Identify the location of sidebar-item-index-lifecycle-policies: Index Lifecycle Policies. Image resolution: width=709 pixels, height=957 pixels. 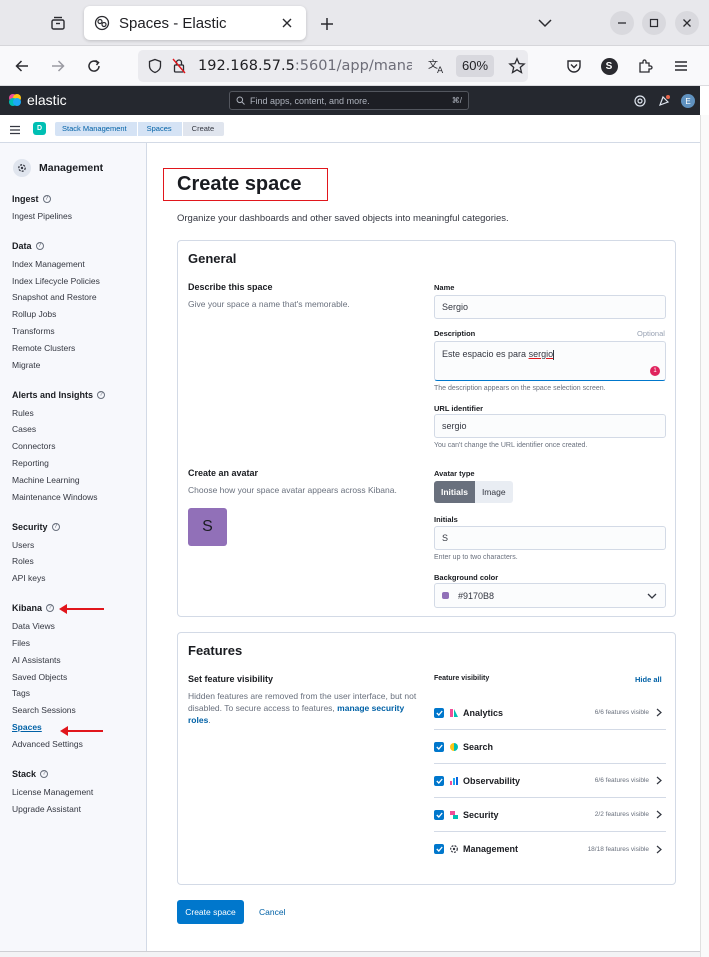
(56, 281).